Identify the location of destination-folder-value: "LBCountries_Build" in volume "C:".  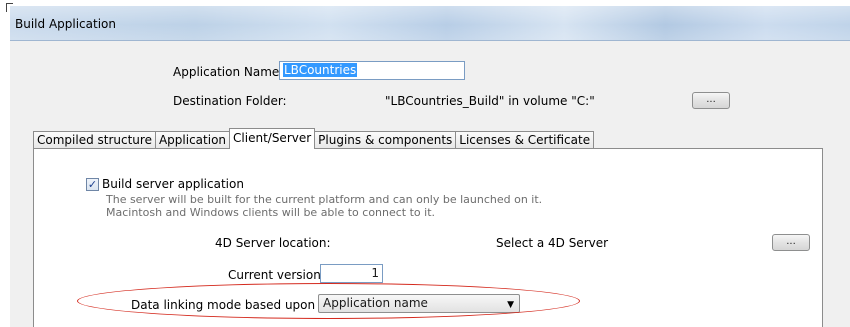
(490, 101).